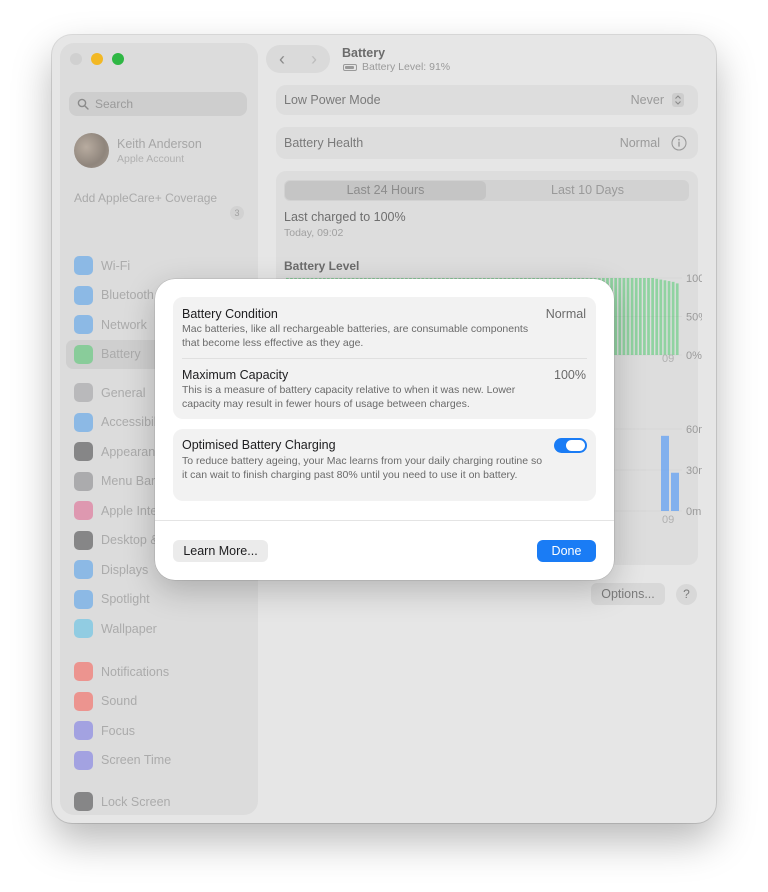 This screenshot has height=892, width=768. Describe the element at coordinates (332, 100) in the screenshot. I see `low-power-mode-label: Low Power Mode` at that location.